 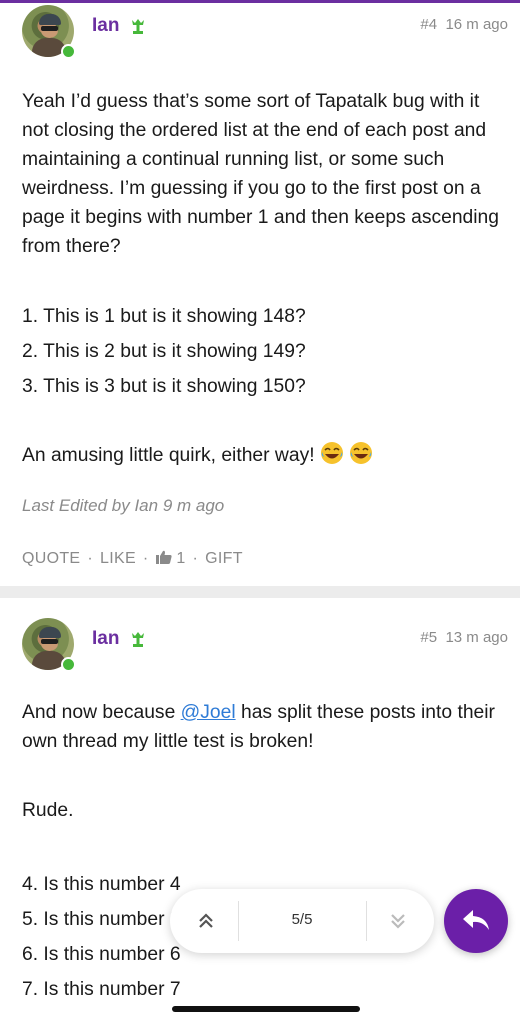 What do you see at coordinates (101, 712) in the screenshot?
I see `post-text-part: And now because` at bounding box center [101, 712].